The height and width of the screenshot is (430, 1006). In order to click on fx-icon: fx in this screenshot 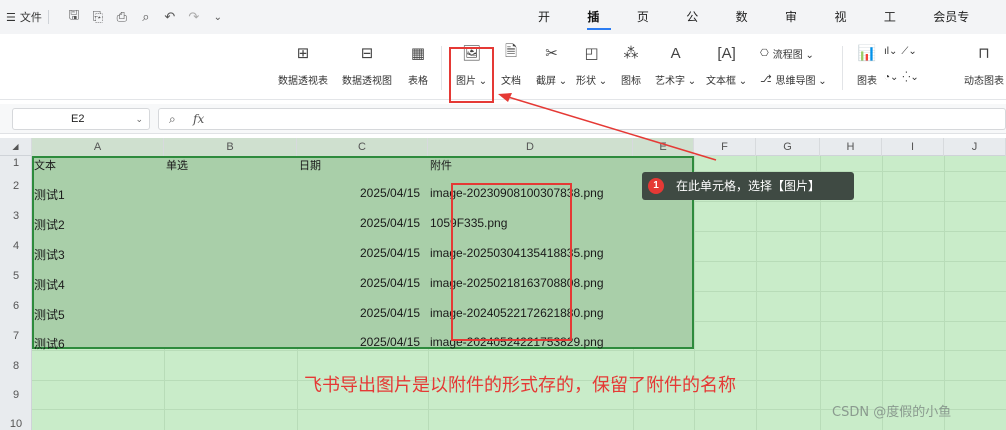, I will do `click(198, 119)`.